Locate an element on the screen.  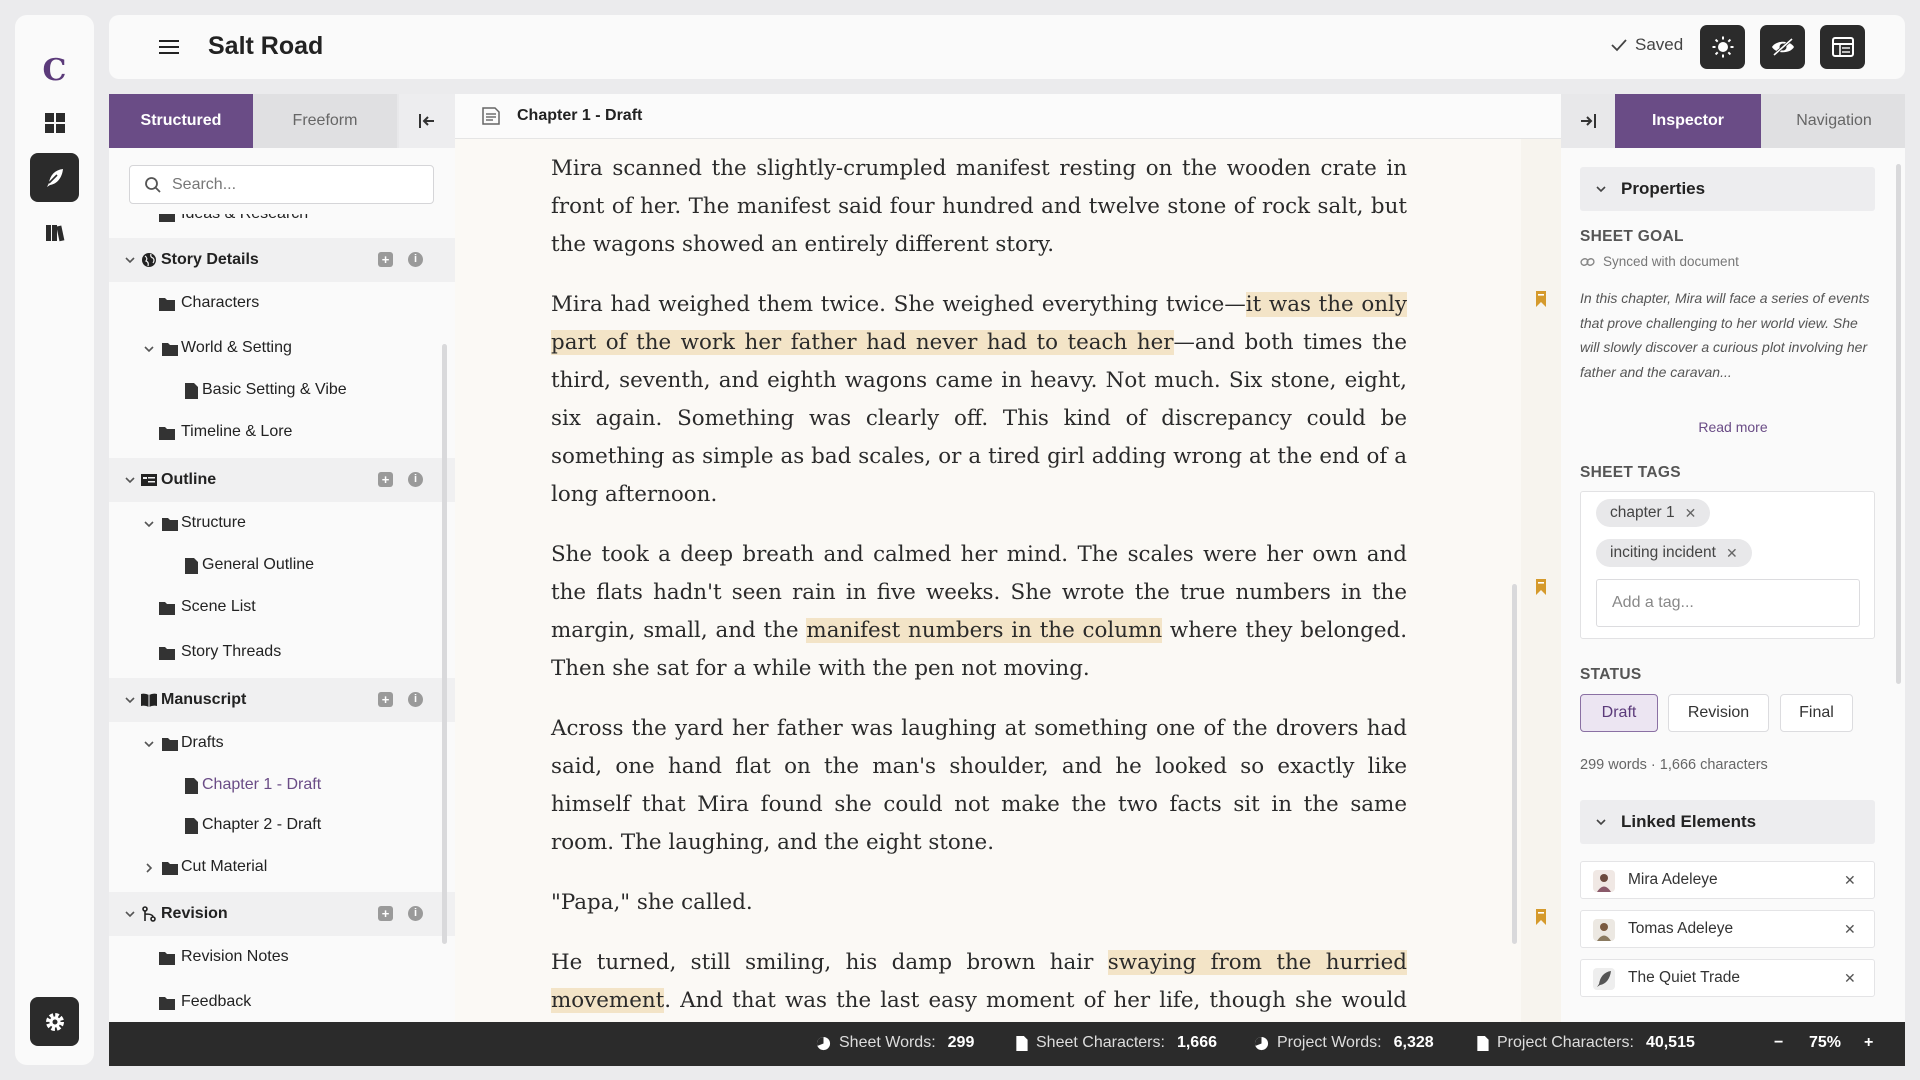
tree-item-general-outline: General Outline is located at coordinates (282, 566).